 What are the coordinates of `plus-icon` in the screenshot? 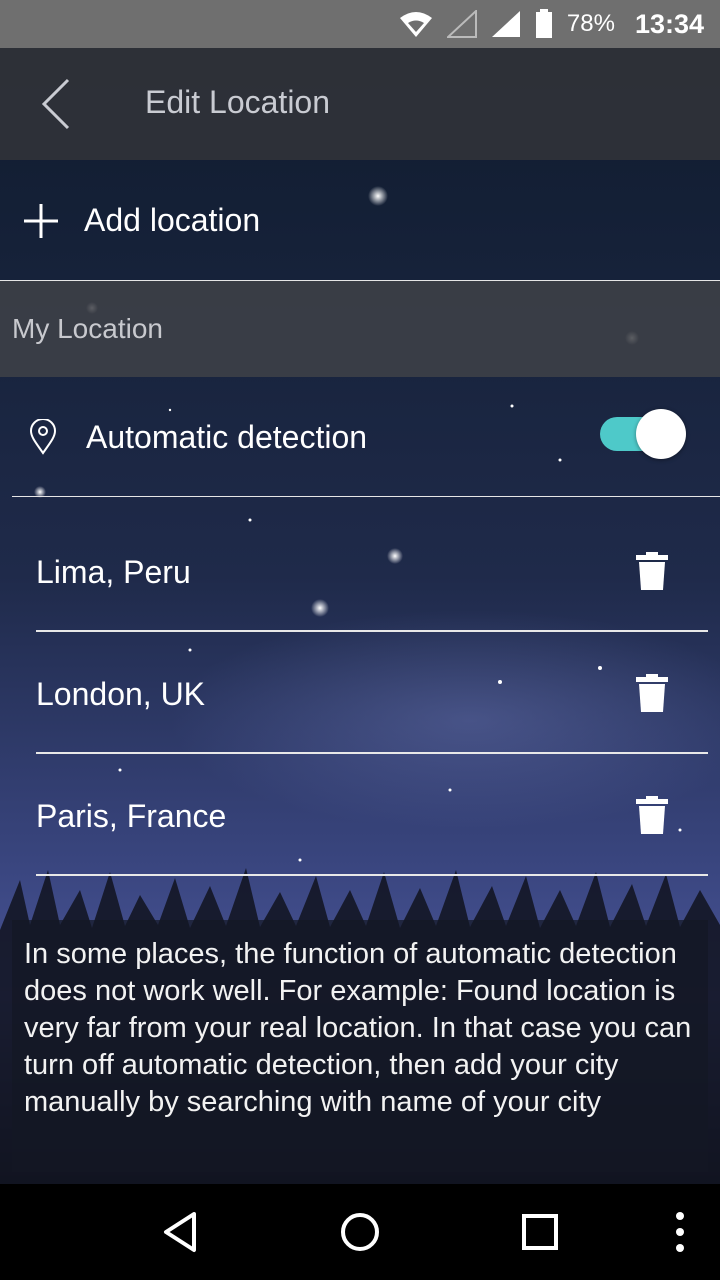 It's located at (41, 221).